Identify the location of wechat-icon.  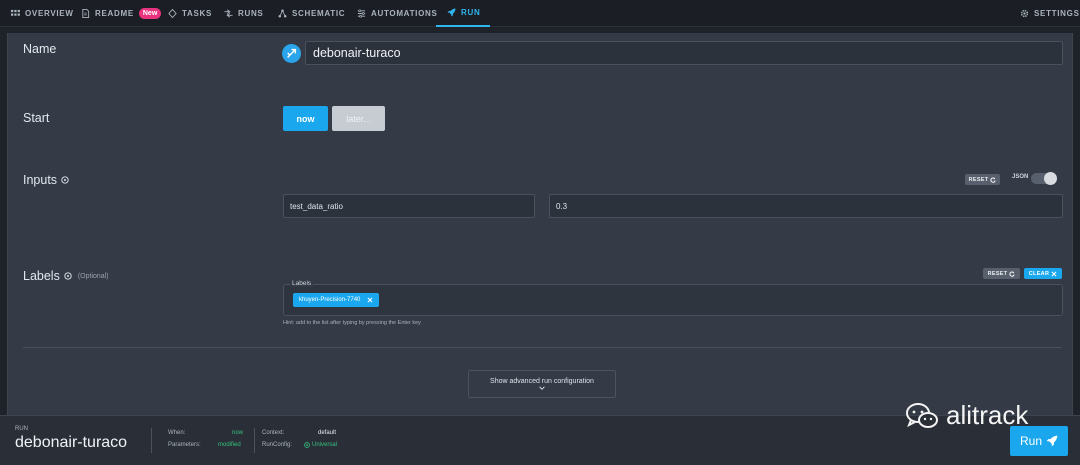
(922, 415).